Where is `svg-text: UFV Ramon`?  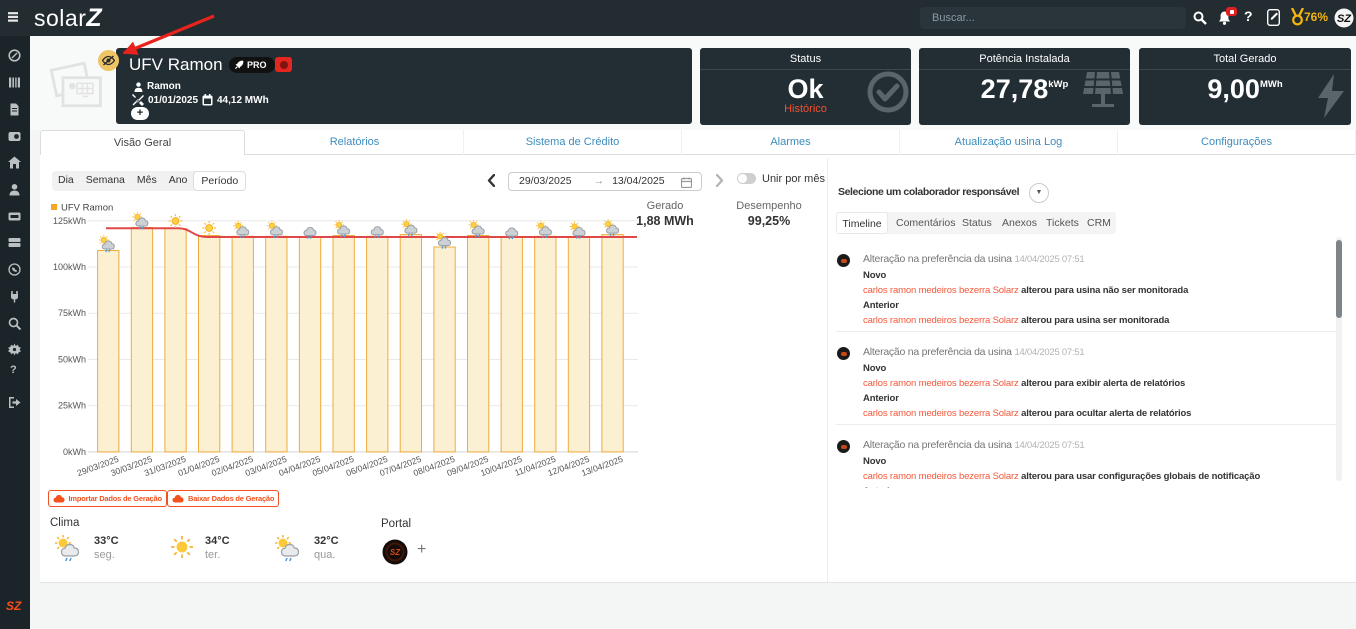
svg-text: UFV Ramon is located at coordinates (87, 208).